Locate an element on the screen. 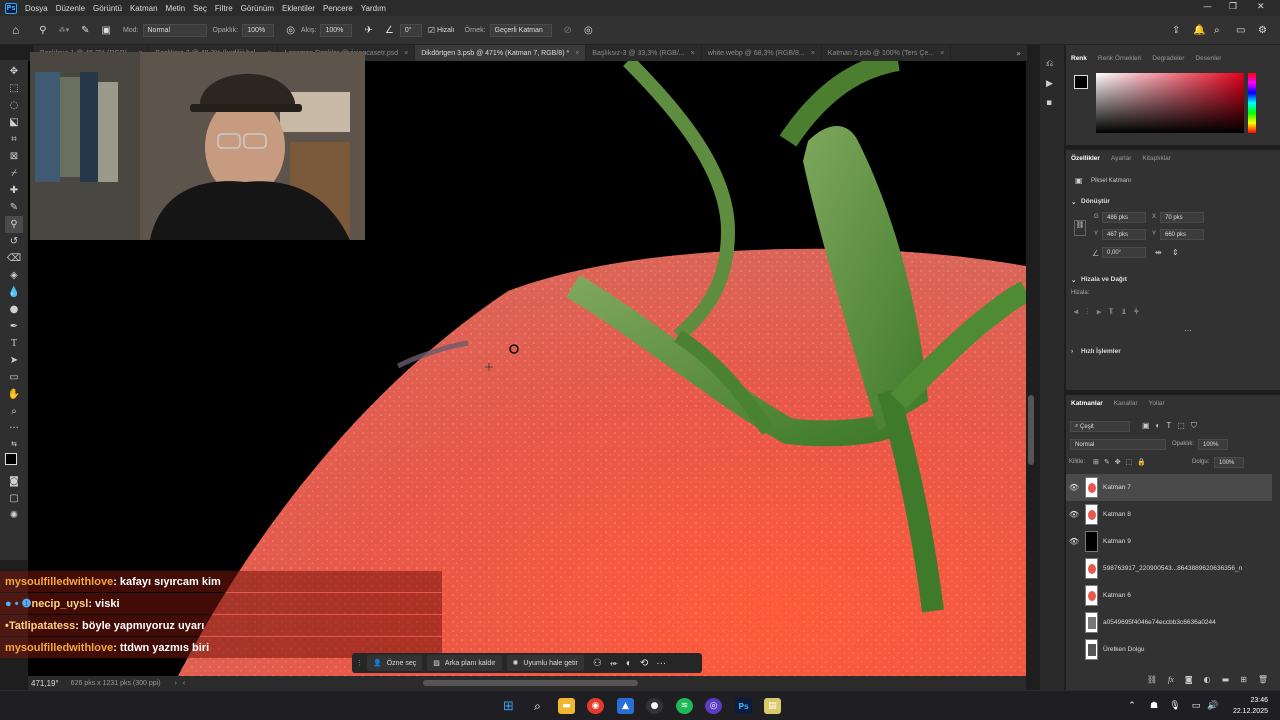  obs-icon: ◎ is located at coordinates (713, 706).